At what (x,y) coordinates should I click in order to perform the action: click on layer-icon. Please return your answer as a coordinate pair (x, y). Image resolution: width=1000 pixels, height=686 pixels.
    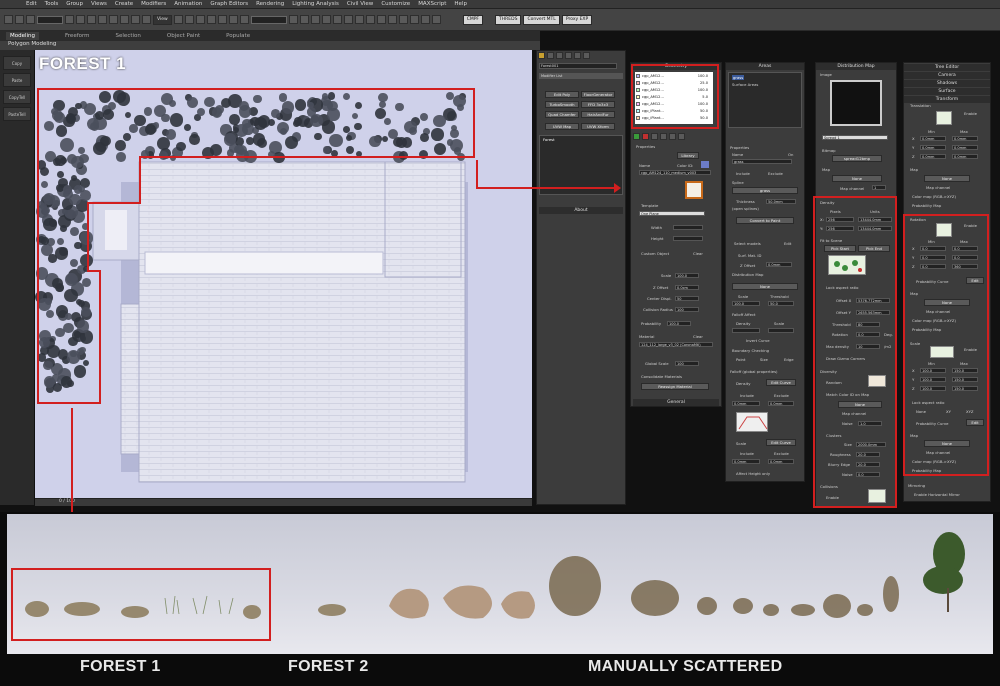
    Looking at the image, I should click on (315, 19).